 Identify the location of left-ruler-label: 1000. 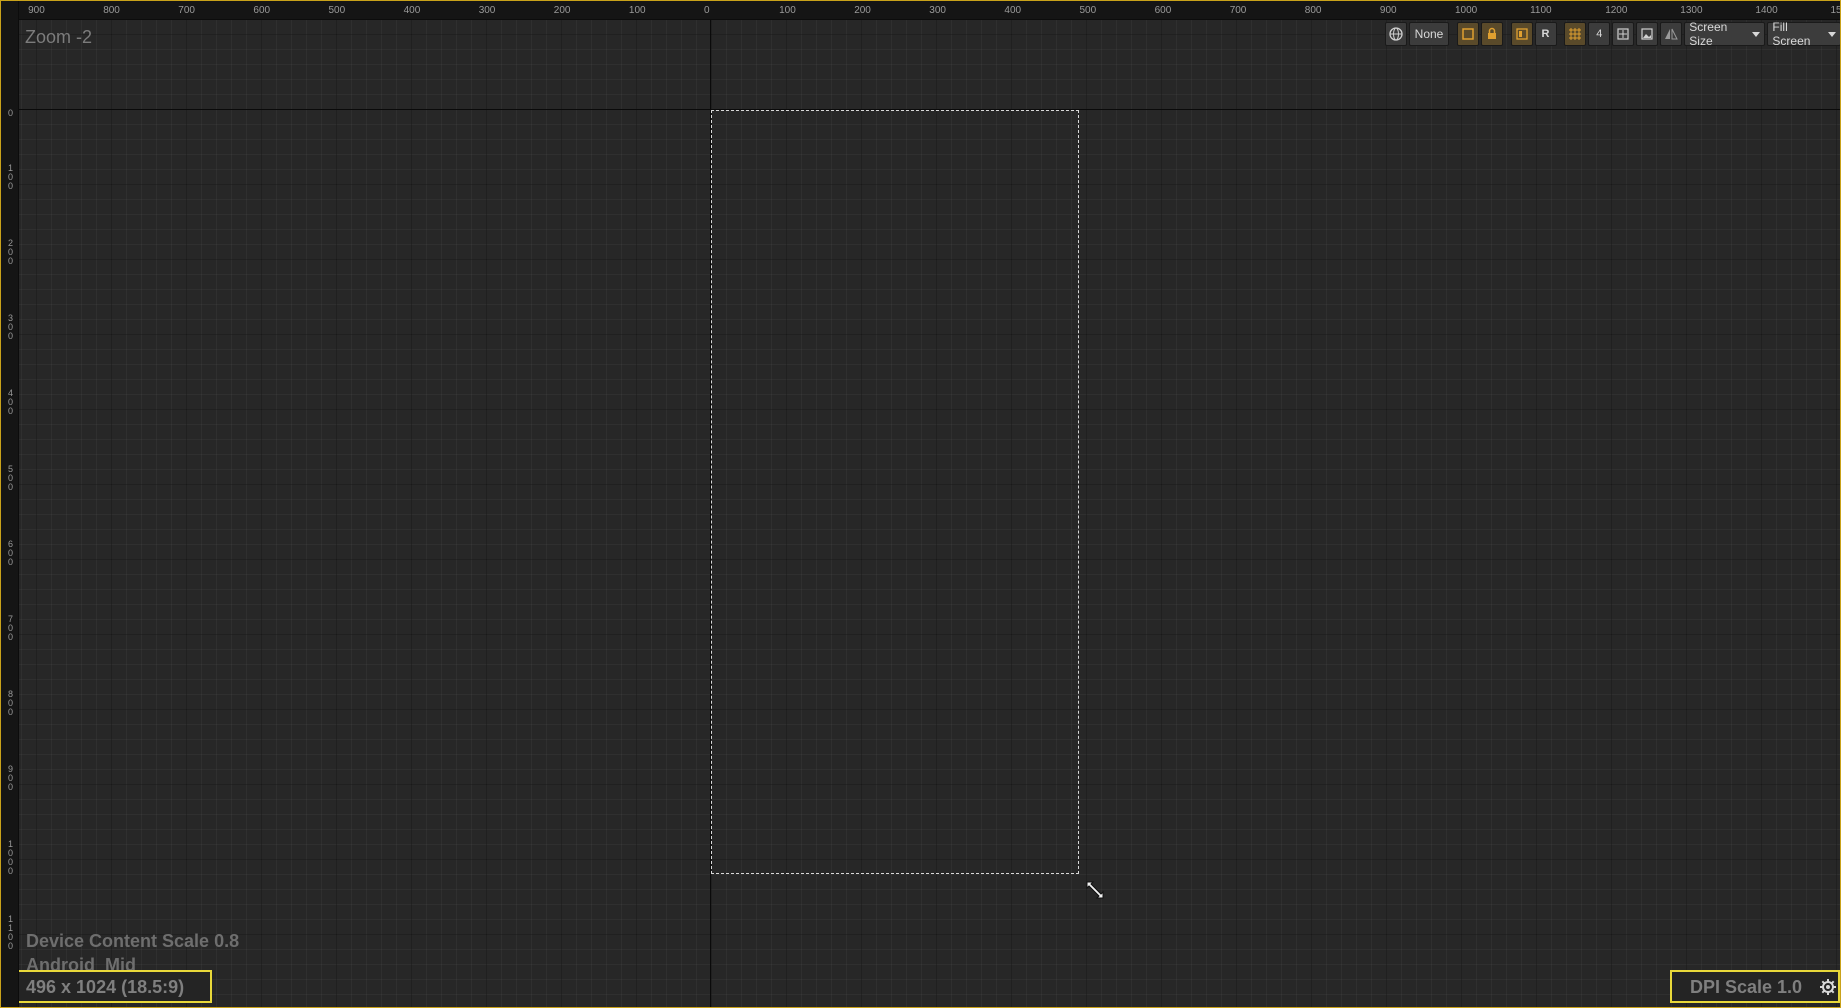
(10, 857).